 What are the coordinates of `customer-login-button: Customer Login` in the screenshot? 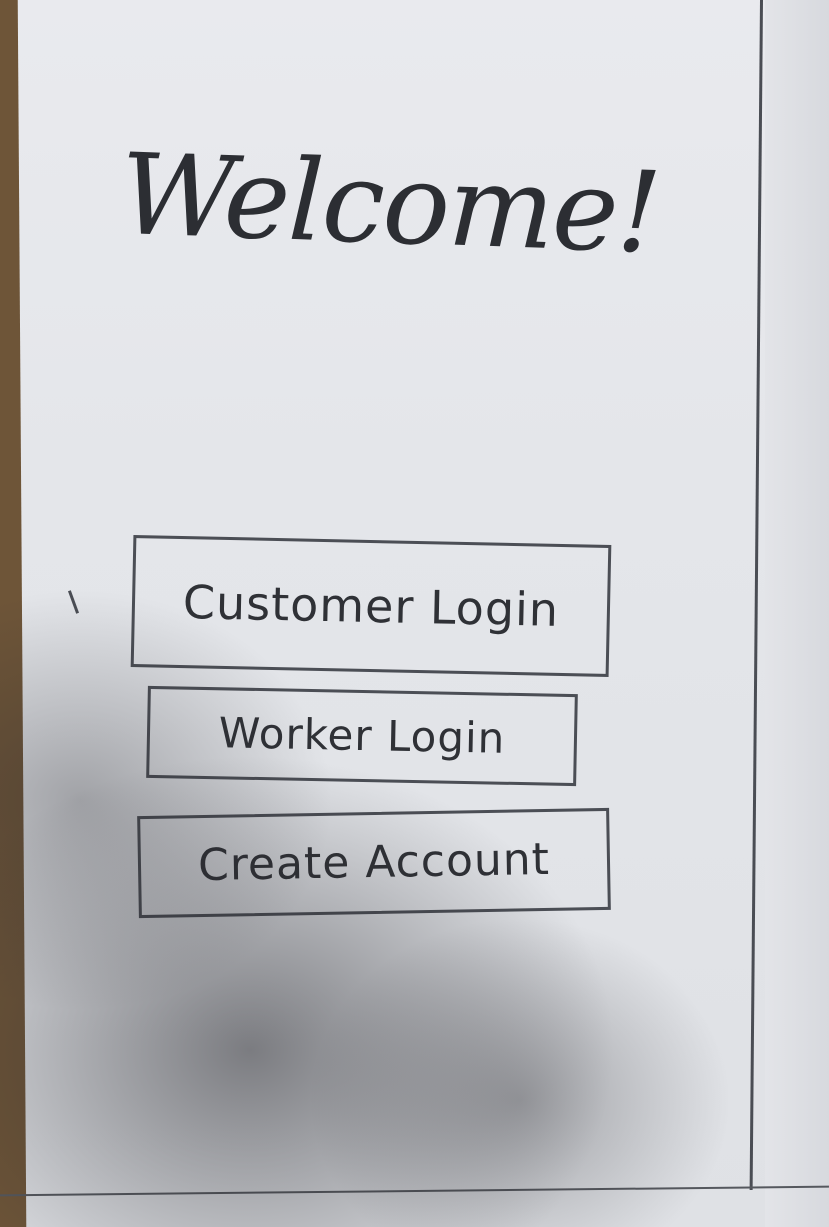 It's located at (371, 606).